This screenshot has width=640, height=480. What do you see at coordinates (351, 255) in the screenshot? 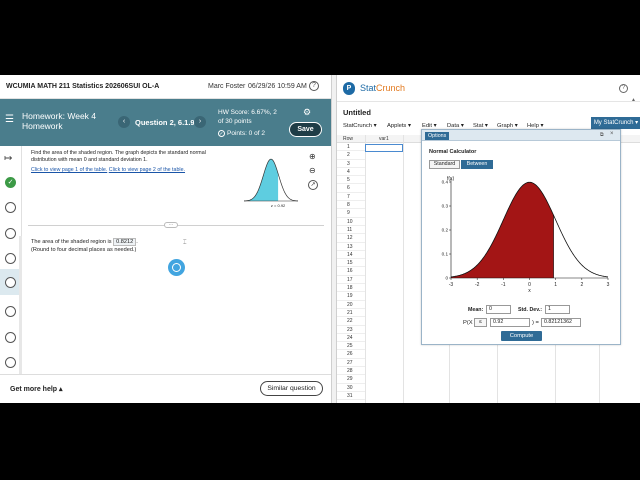
I see `row-number: 14` at bounding box center [351, 255].